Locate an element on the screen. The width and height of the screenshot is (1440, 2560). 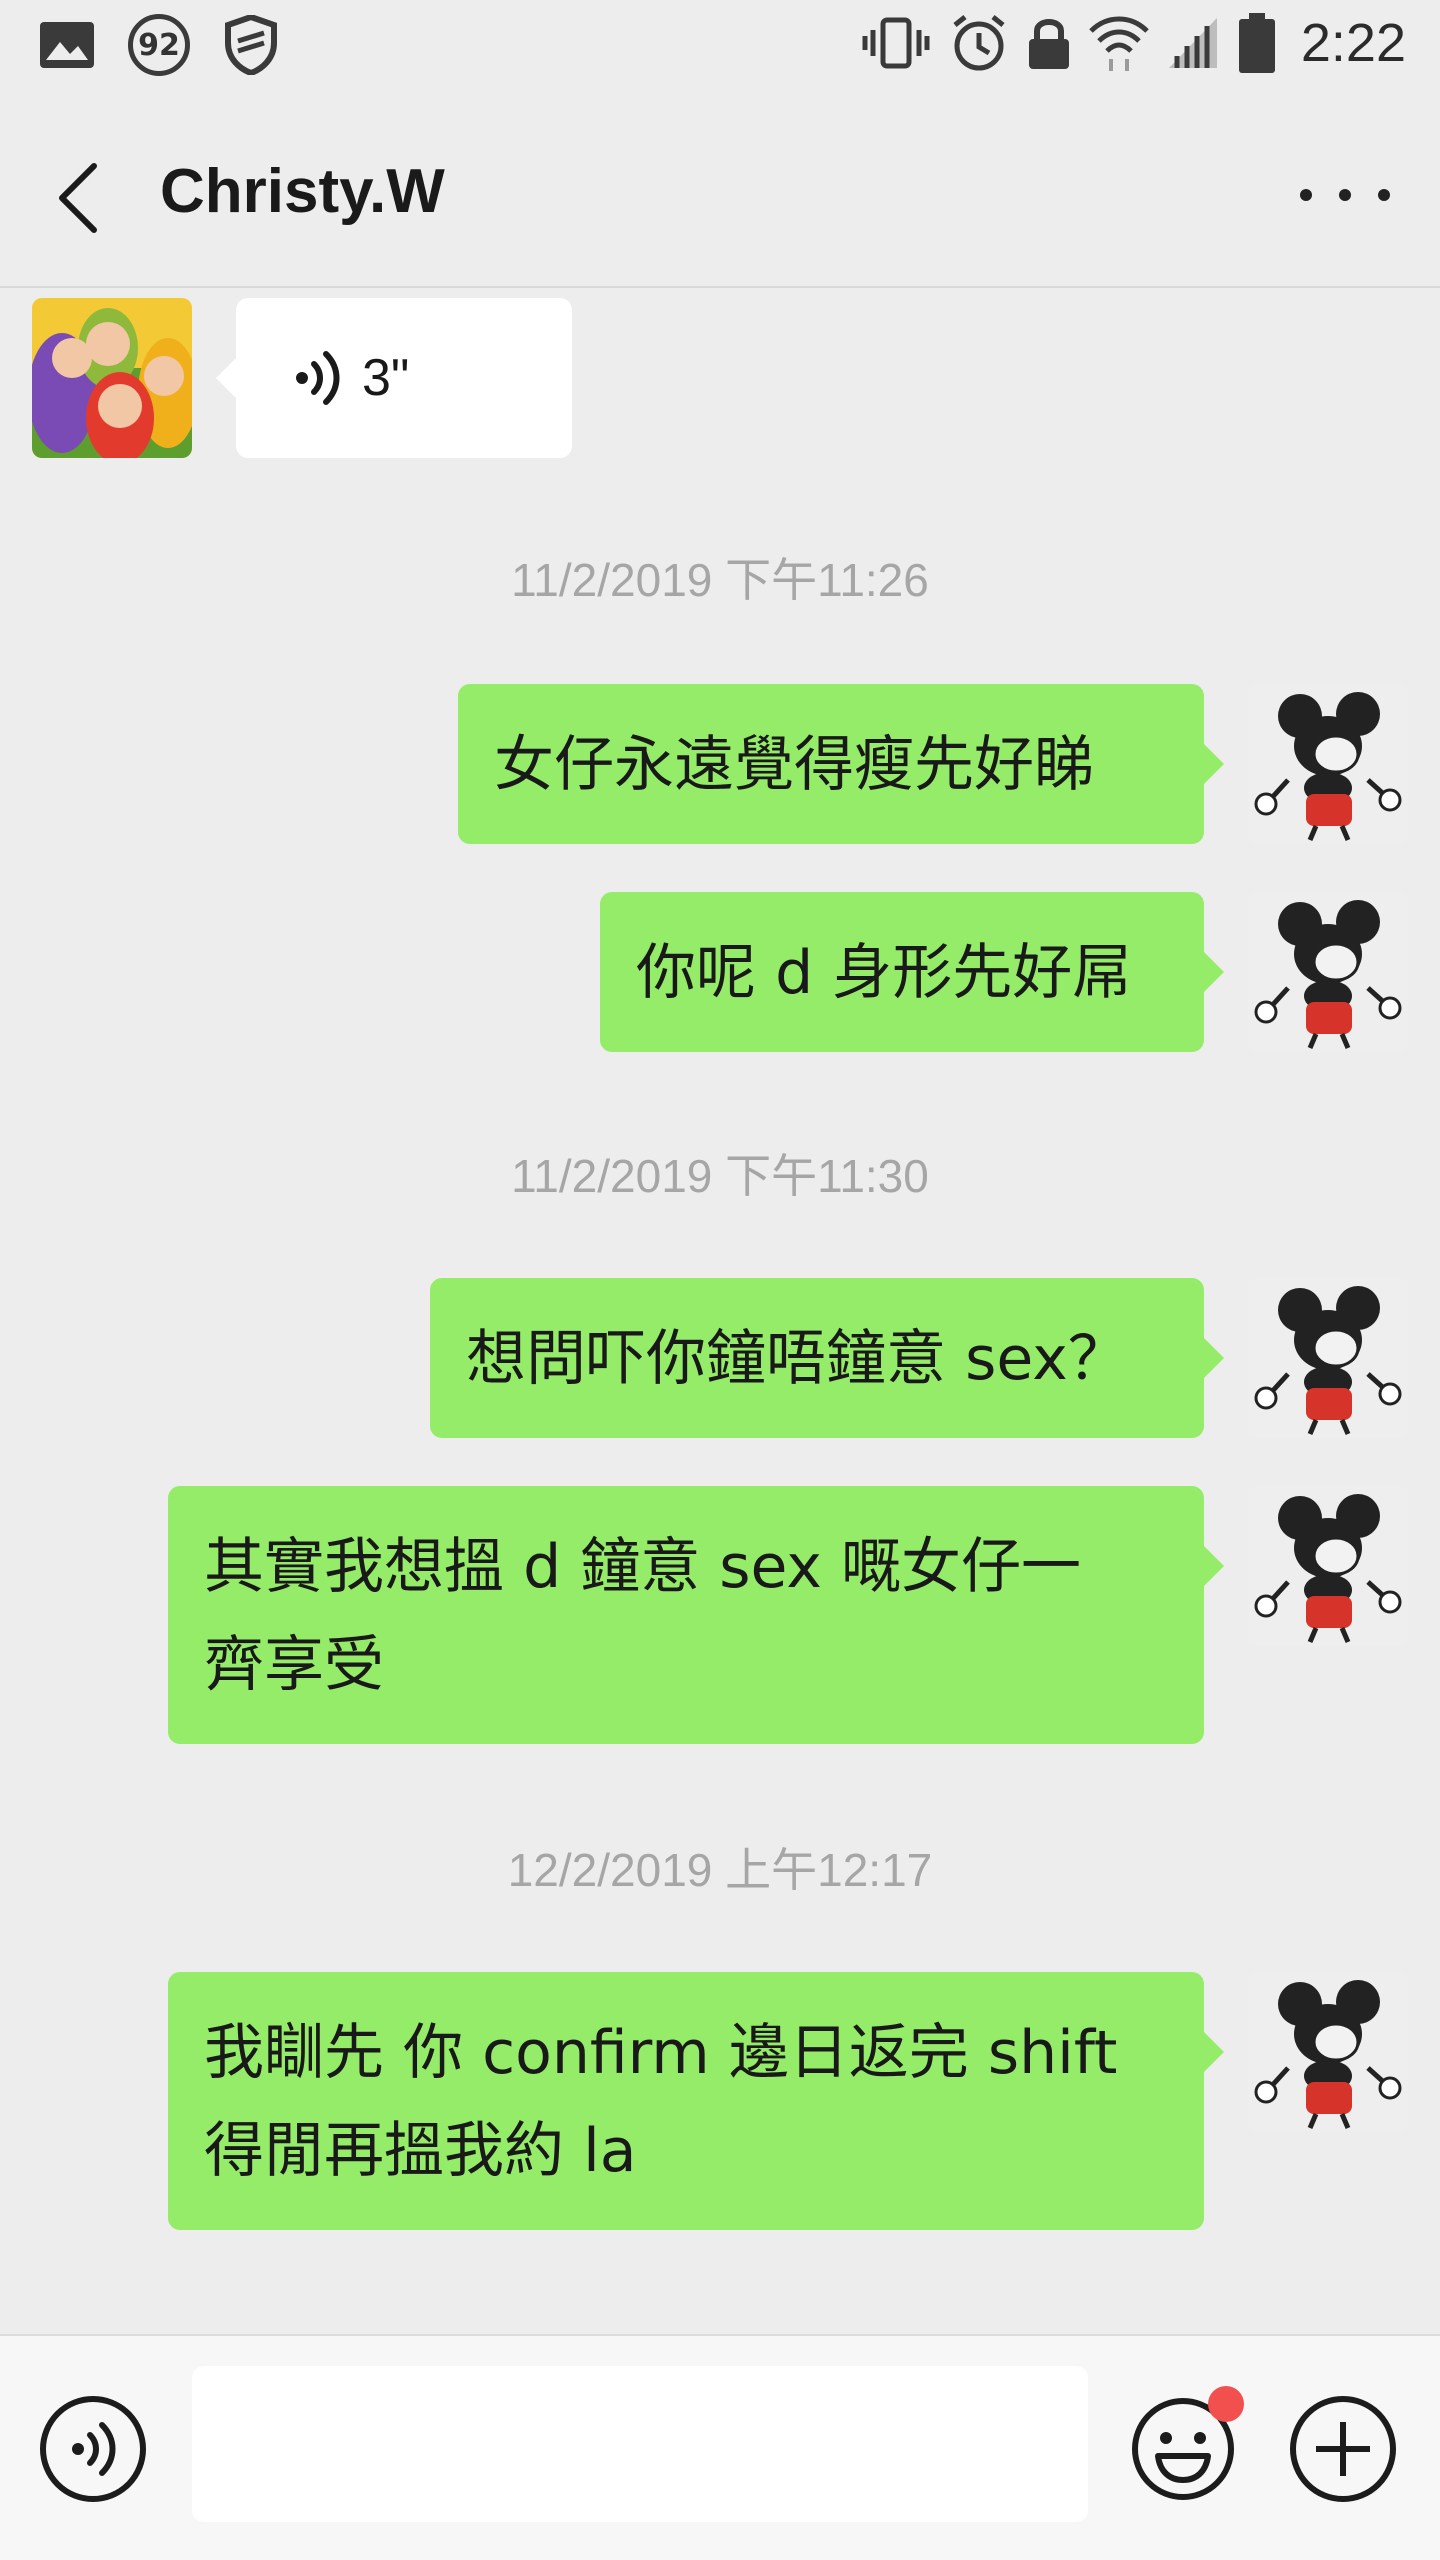
message-timestamp: 12/2/2019 上午12:17 is located at coordinates (720, 1870).